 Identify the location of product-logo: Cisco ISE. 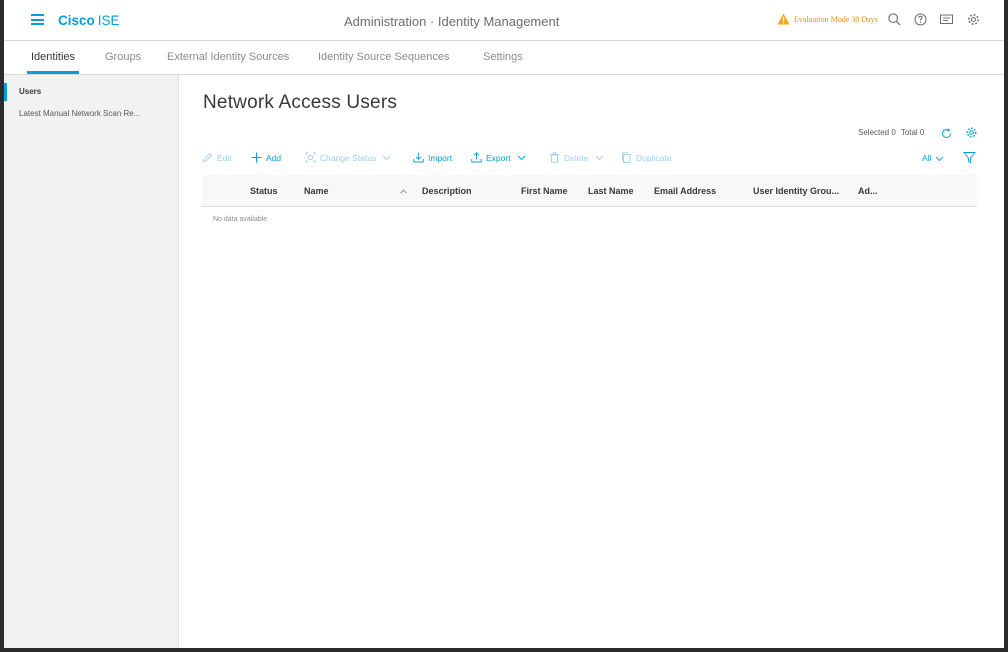
(89, 20).